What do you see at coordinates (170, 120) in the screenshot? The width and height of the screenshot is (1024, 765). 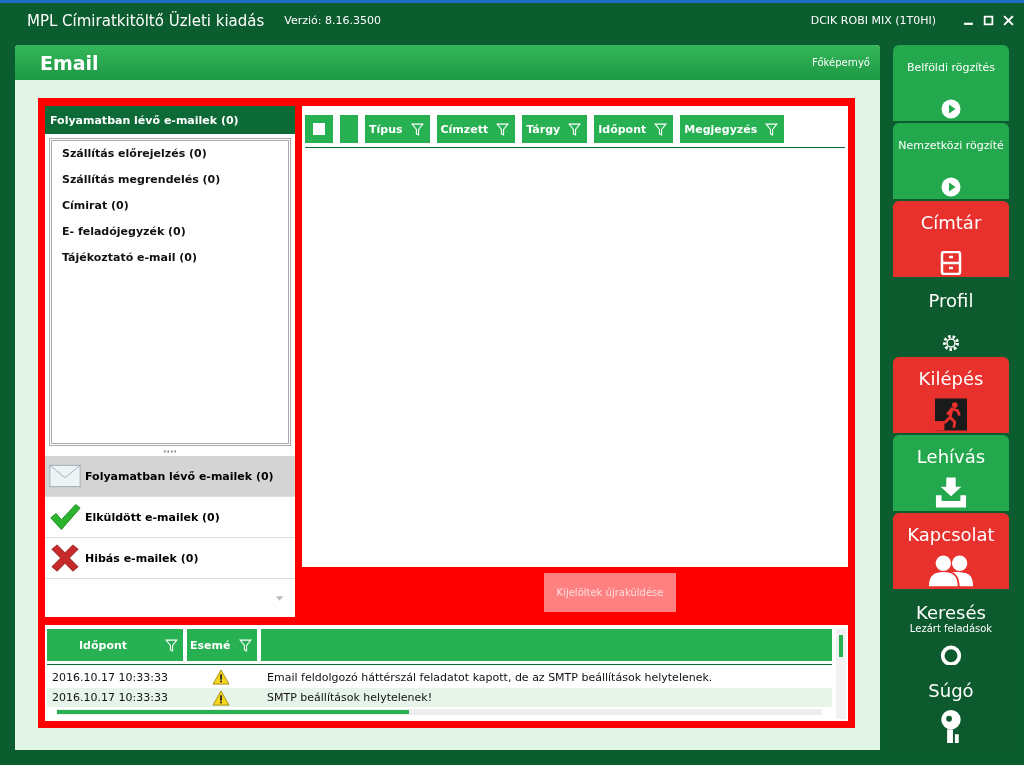 I see `folder-header: Folyamatban lévő e-mailek (0)` at bounding box center [170, 120].